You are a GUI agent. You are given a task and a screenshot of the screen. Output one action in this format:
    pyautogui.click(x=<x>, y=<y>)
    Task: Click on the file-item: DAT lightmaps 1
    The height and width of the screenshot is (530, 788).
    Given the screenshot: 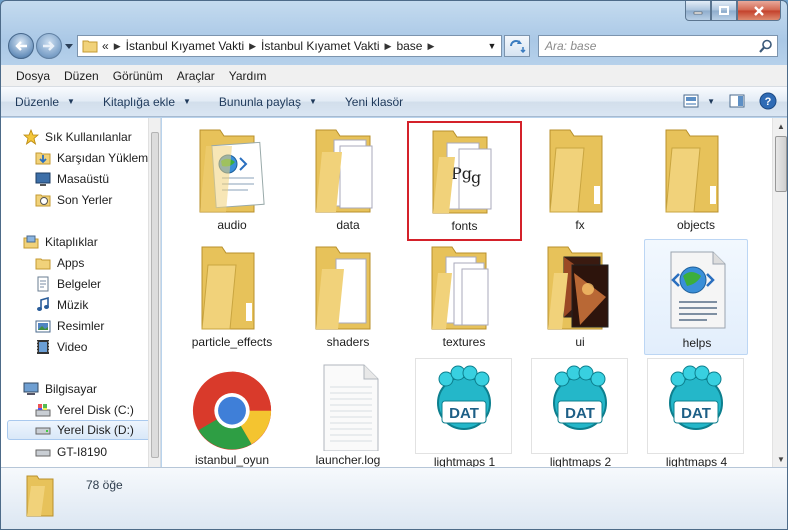 What is the action you would take?
    pyautogui.click(x=463, y=412)
    